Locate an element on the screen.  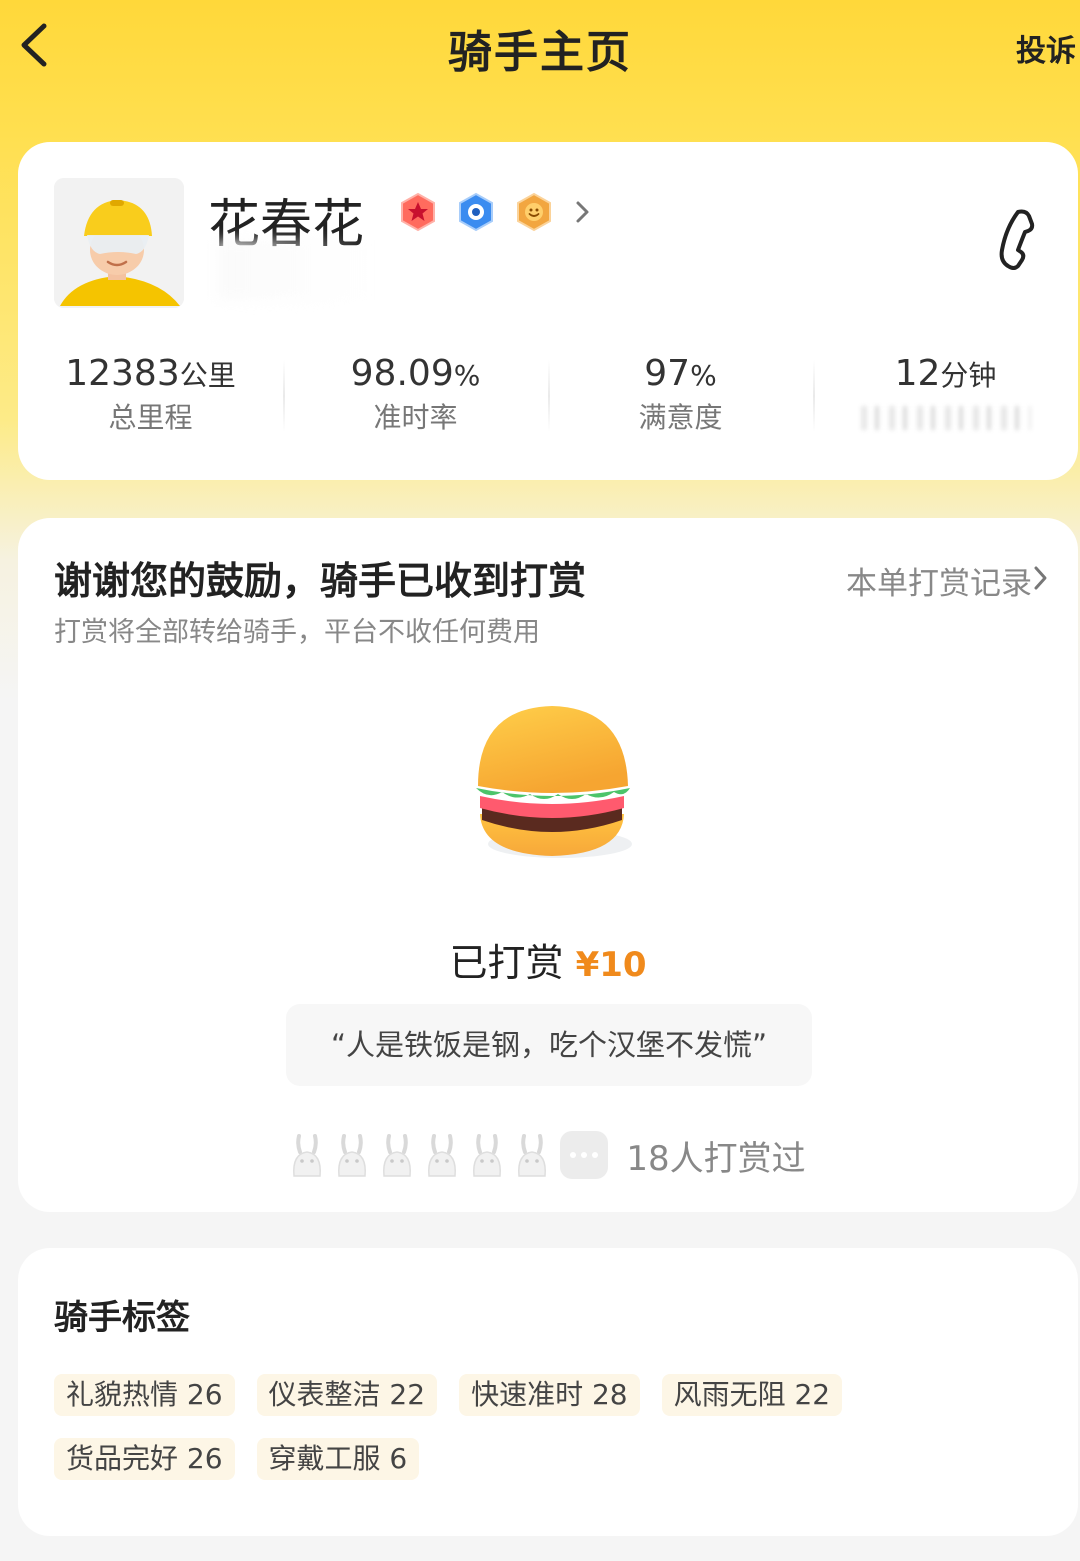
reward-heading: 谢谢您的鼓励，骑手已收到打赏 is located at coordinates (320, 581).